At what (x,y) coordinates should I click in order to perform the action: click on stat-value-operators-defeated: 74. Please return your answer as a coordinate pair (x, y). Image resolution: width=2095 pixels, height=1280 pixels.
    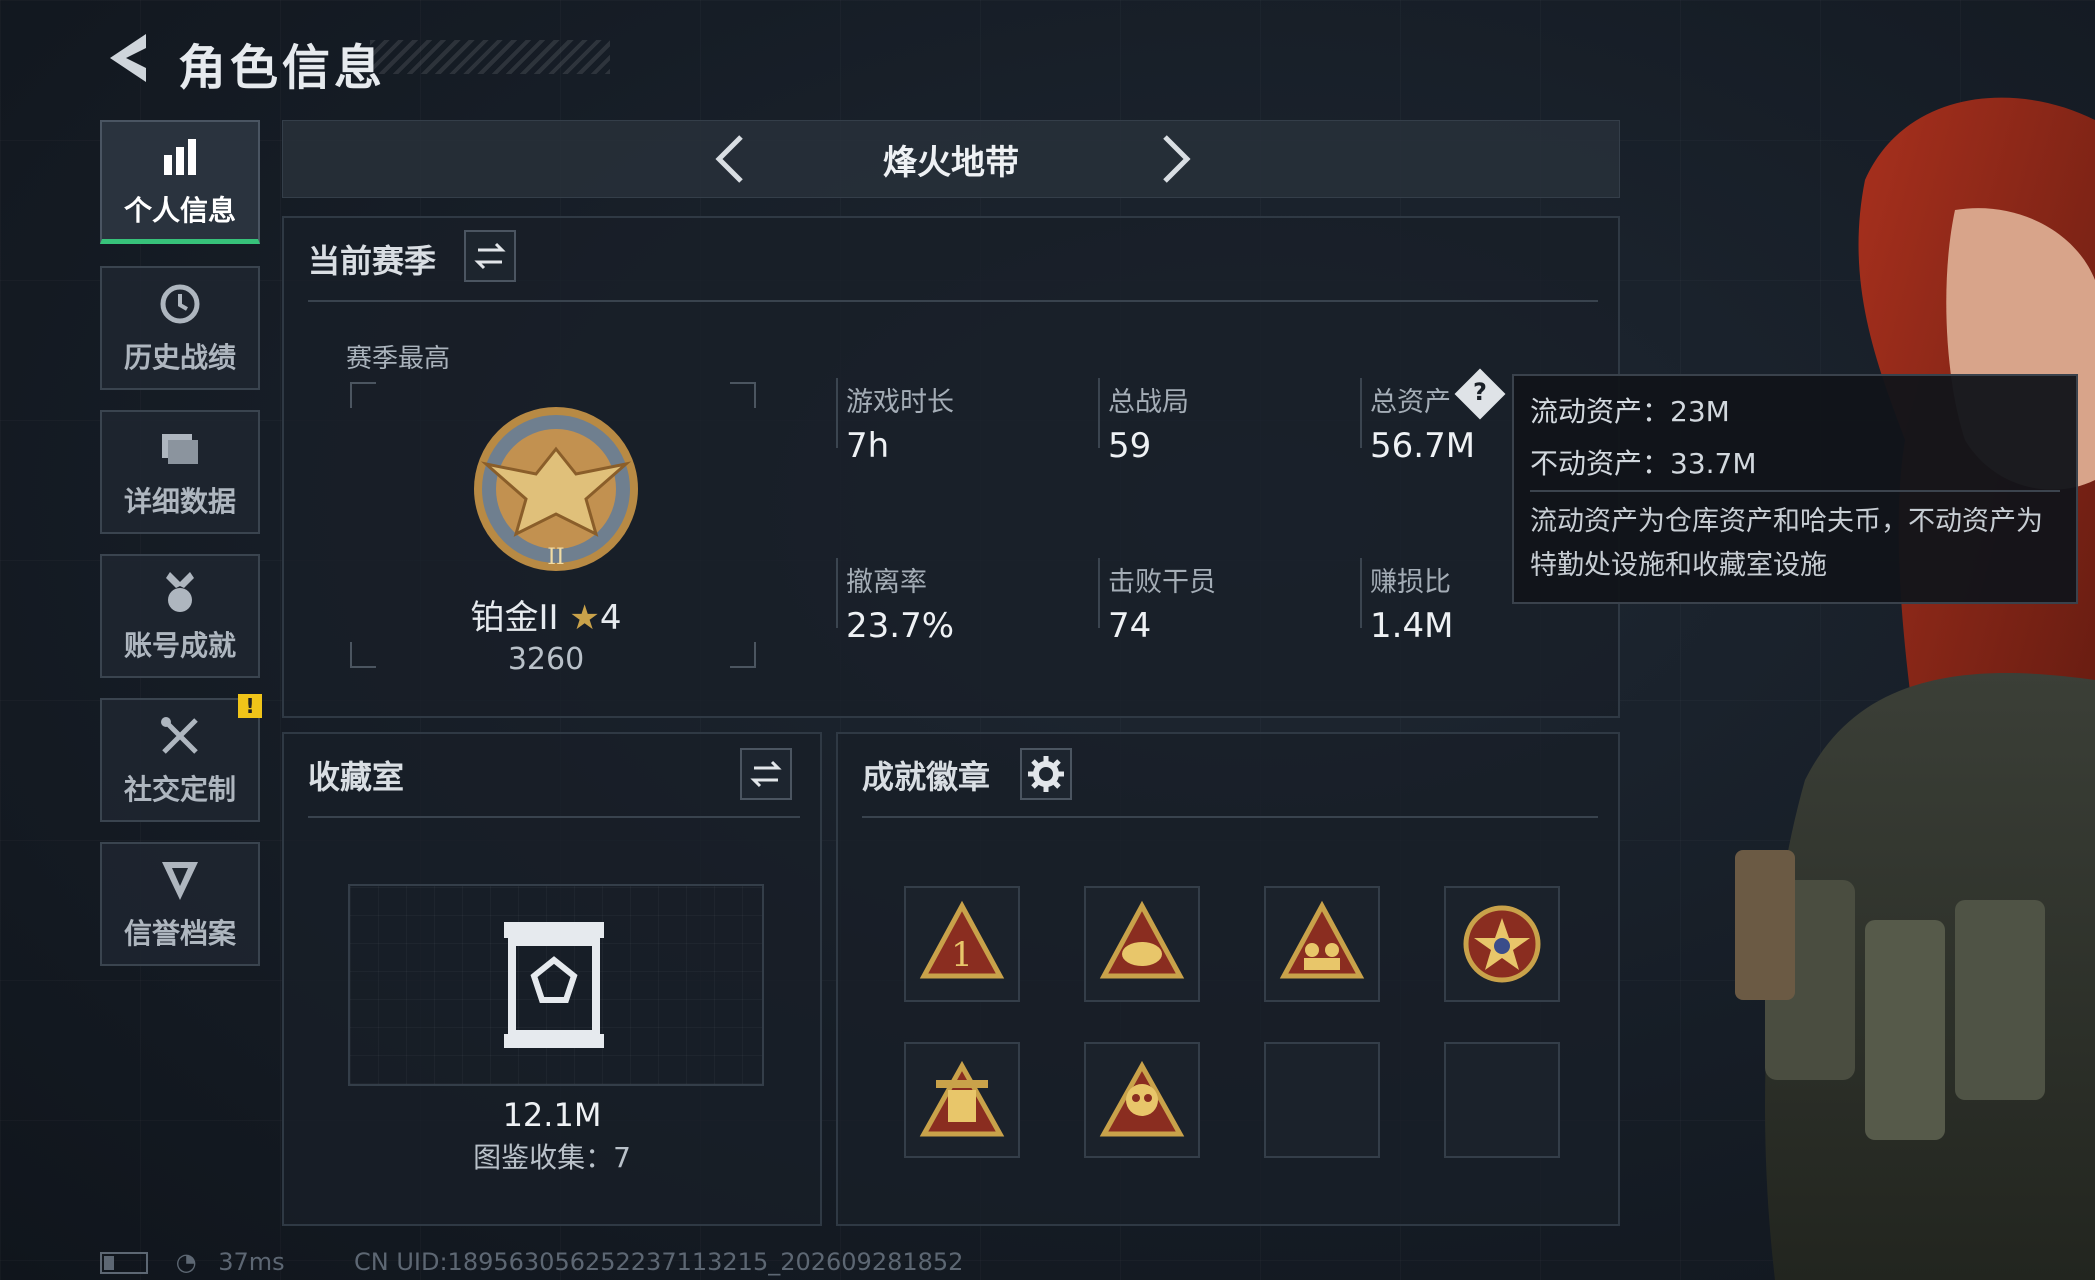
    Looking at the image, I should click on (1130, 626).